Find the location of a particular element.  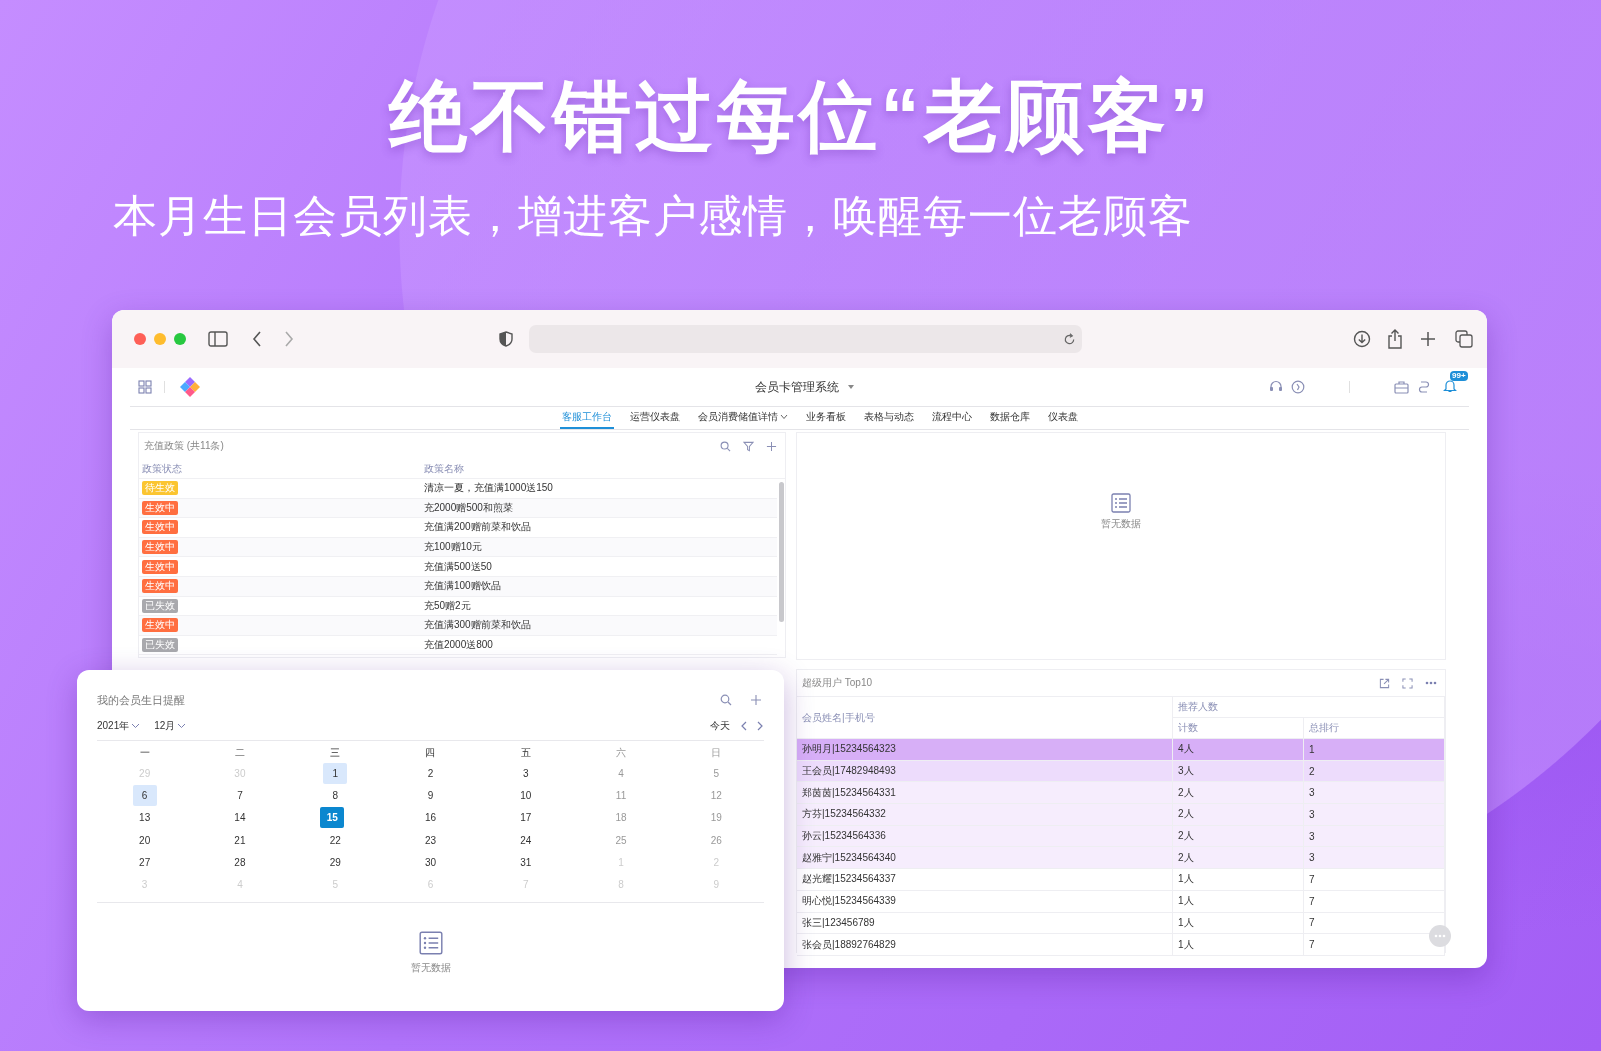

calendar-day: 1 is located at coordinates (335, 773).